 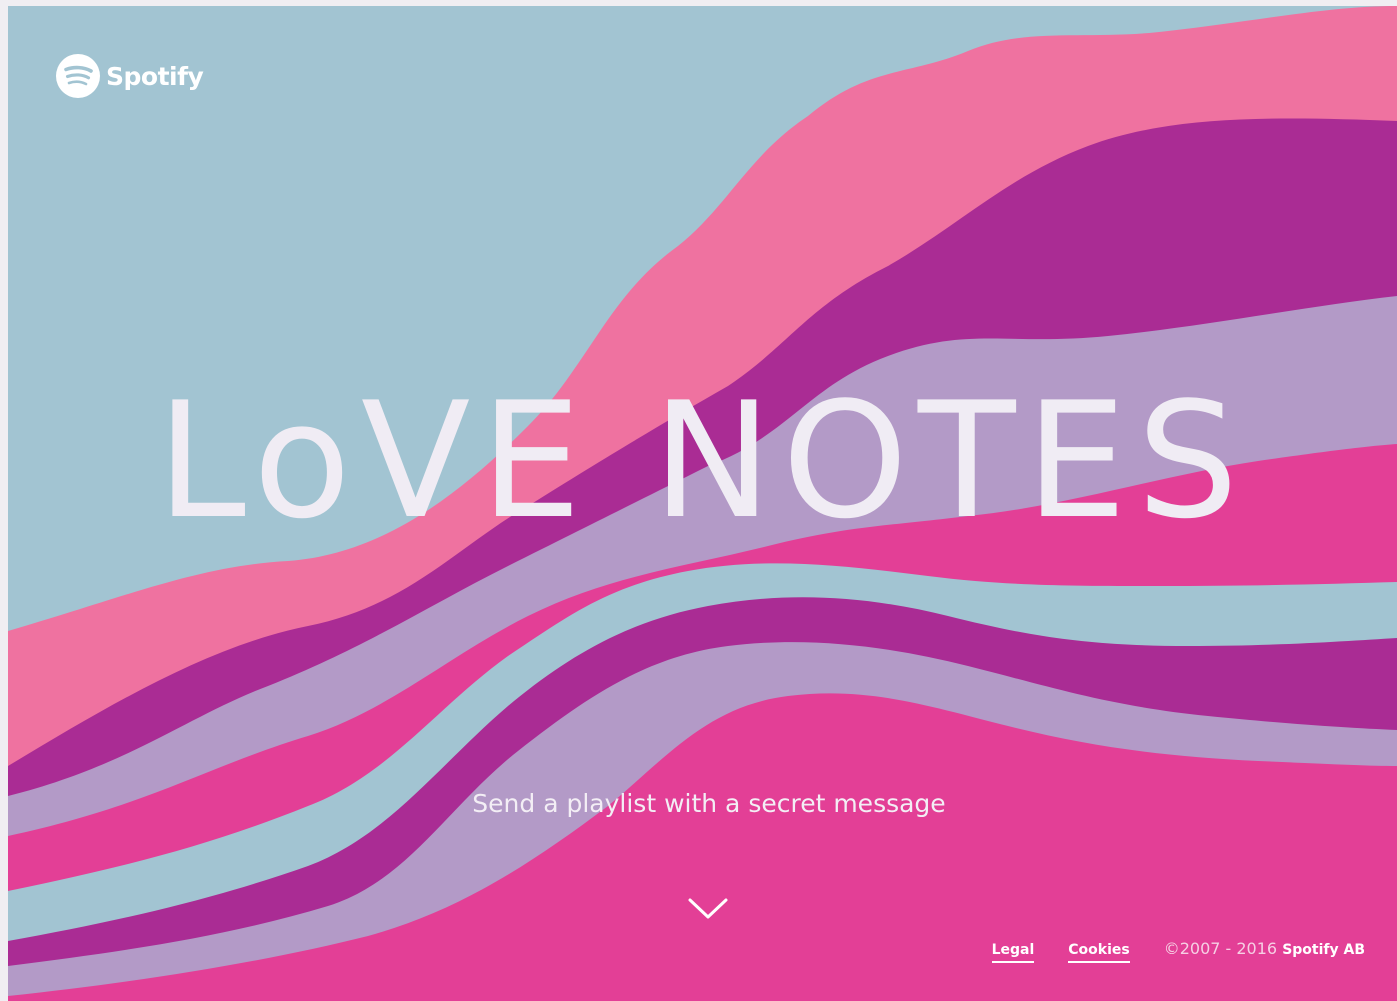 I want to click on copyright-owner: Spotify AB, so click(x=1323, y=950).